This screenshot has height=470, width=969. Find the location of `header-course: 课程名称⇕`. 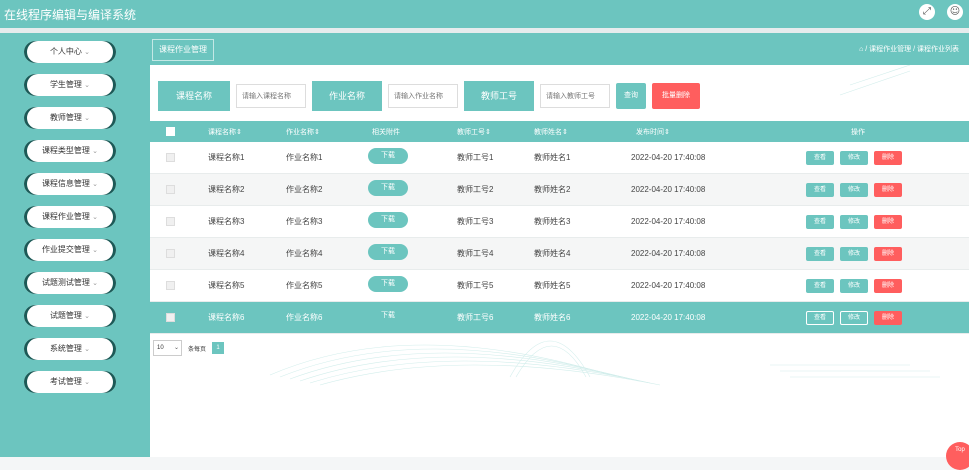

header-course: 课程名称⇕ is located at coordinates (225, 131).